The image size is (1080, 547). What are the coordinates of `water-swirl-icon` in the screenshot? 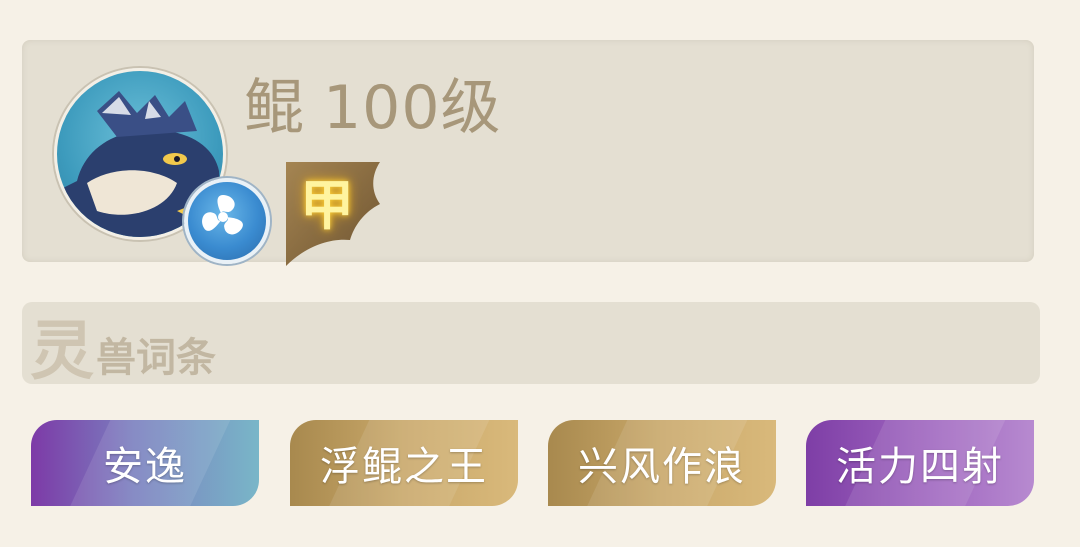 It's located at (227, 221).